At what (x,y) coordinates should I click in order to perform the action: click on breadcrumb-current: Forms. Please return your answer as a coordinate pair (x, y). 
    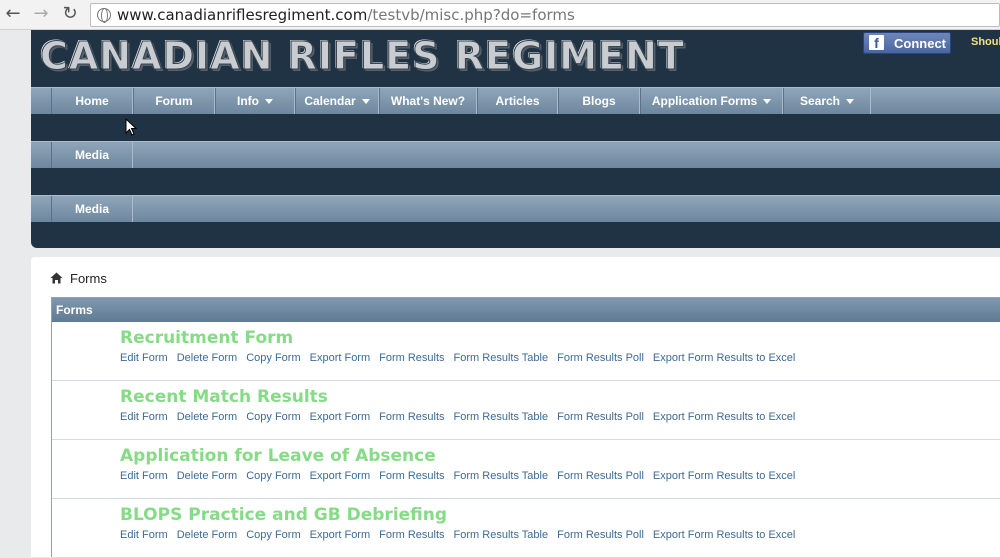
    Looking at the image, I should click on (88, 278).